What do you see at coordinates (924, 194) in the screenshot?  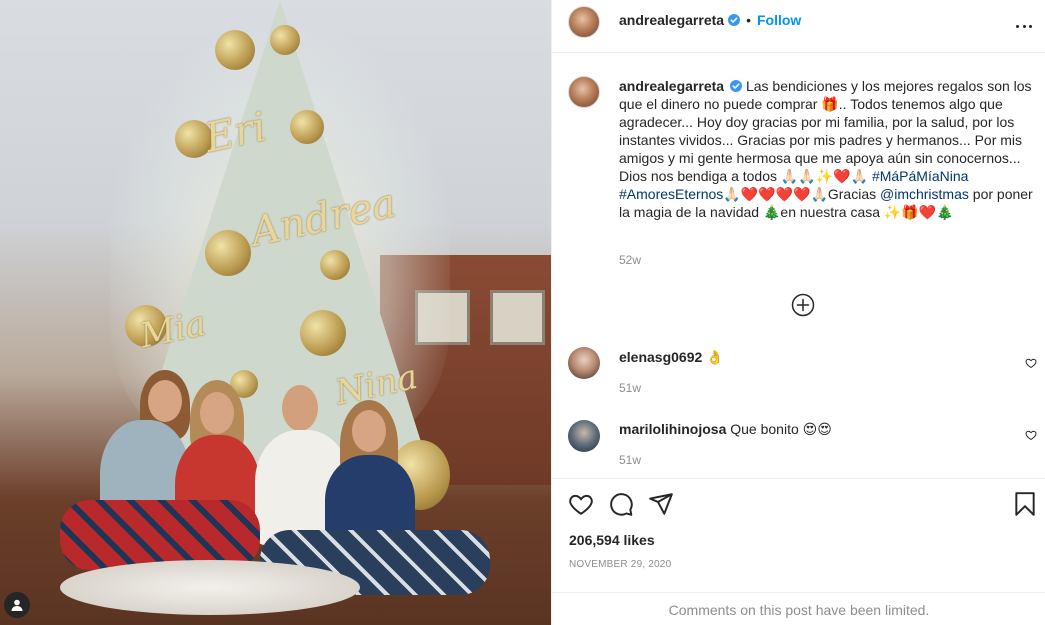 I see `mention-link: @imchristmas` at bounding box center [924, 194].